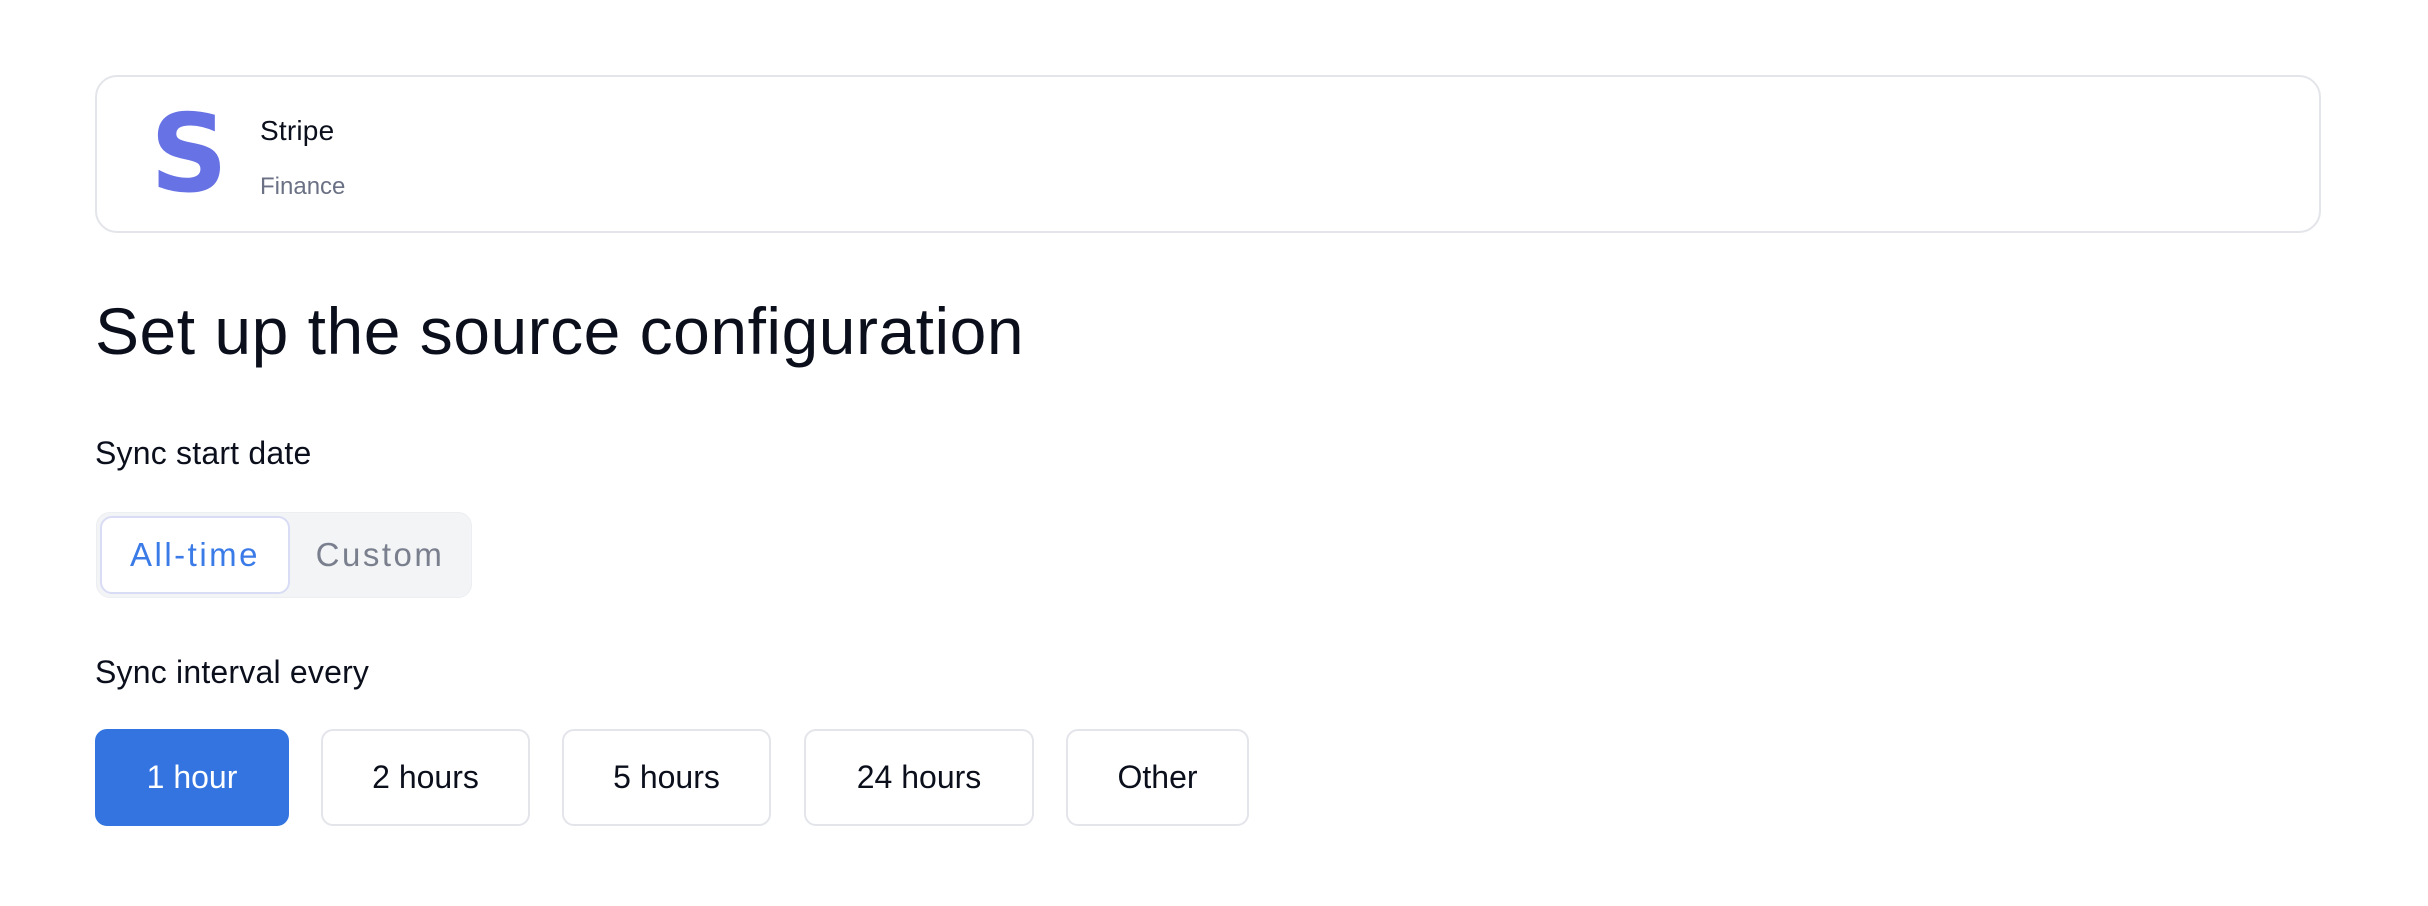  I want to click on segment-all-time: All-time, so click(195, 555).